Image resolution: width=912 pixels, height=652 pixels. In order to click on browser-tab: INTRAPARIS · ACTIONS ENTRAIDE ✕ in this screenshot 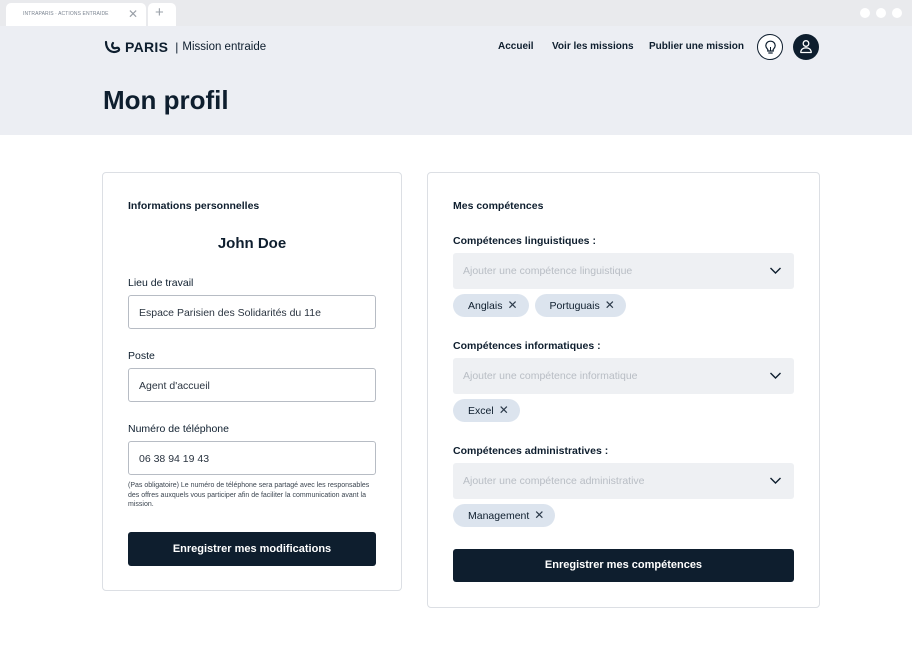, I will do `click(76, 14)`.